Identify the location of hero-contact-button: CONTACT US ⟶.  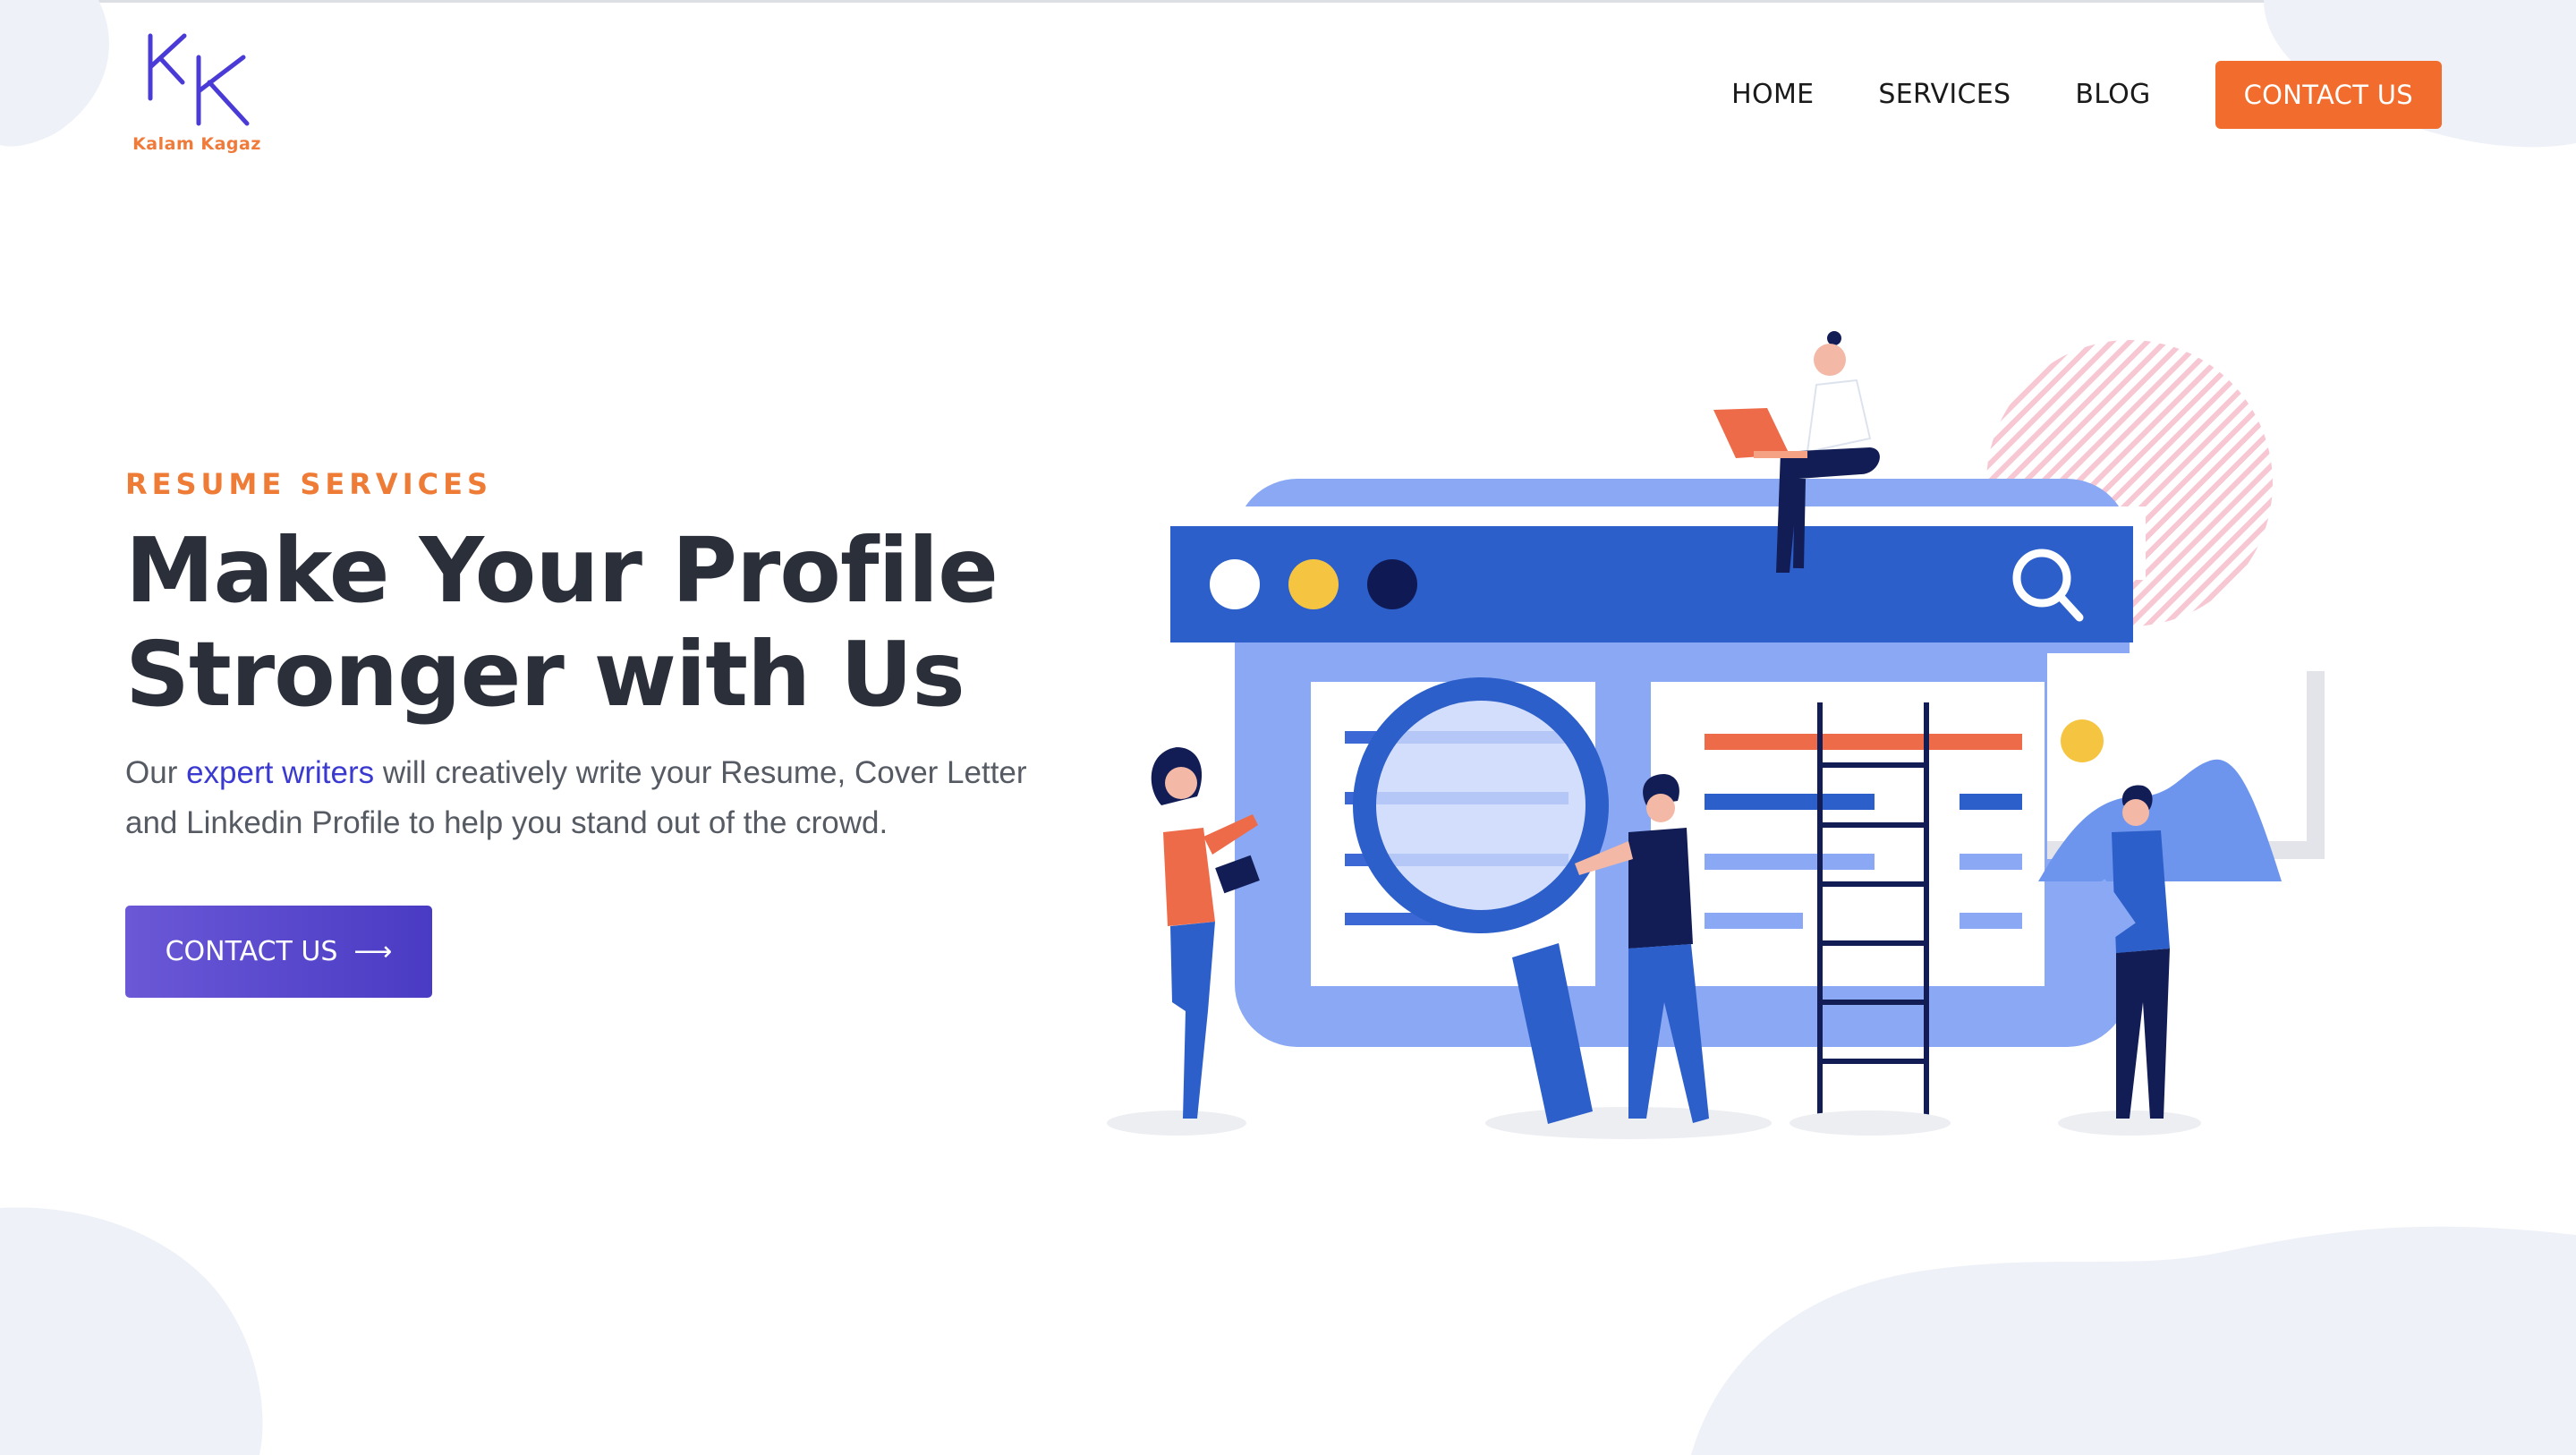
(278, 952).